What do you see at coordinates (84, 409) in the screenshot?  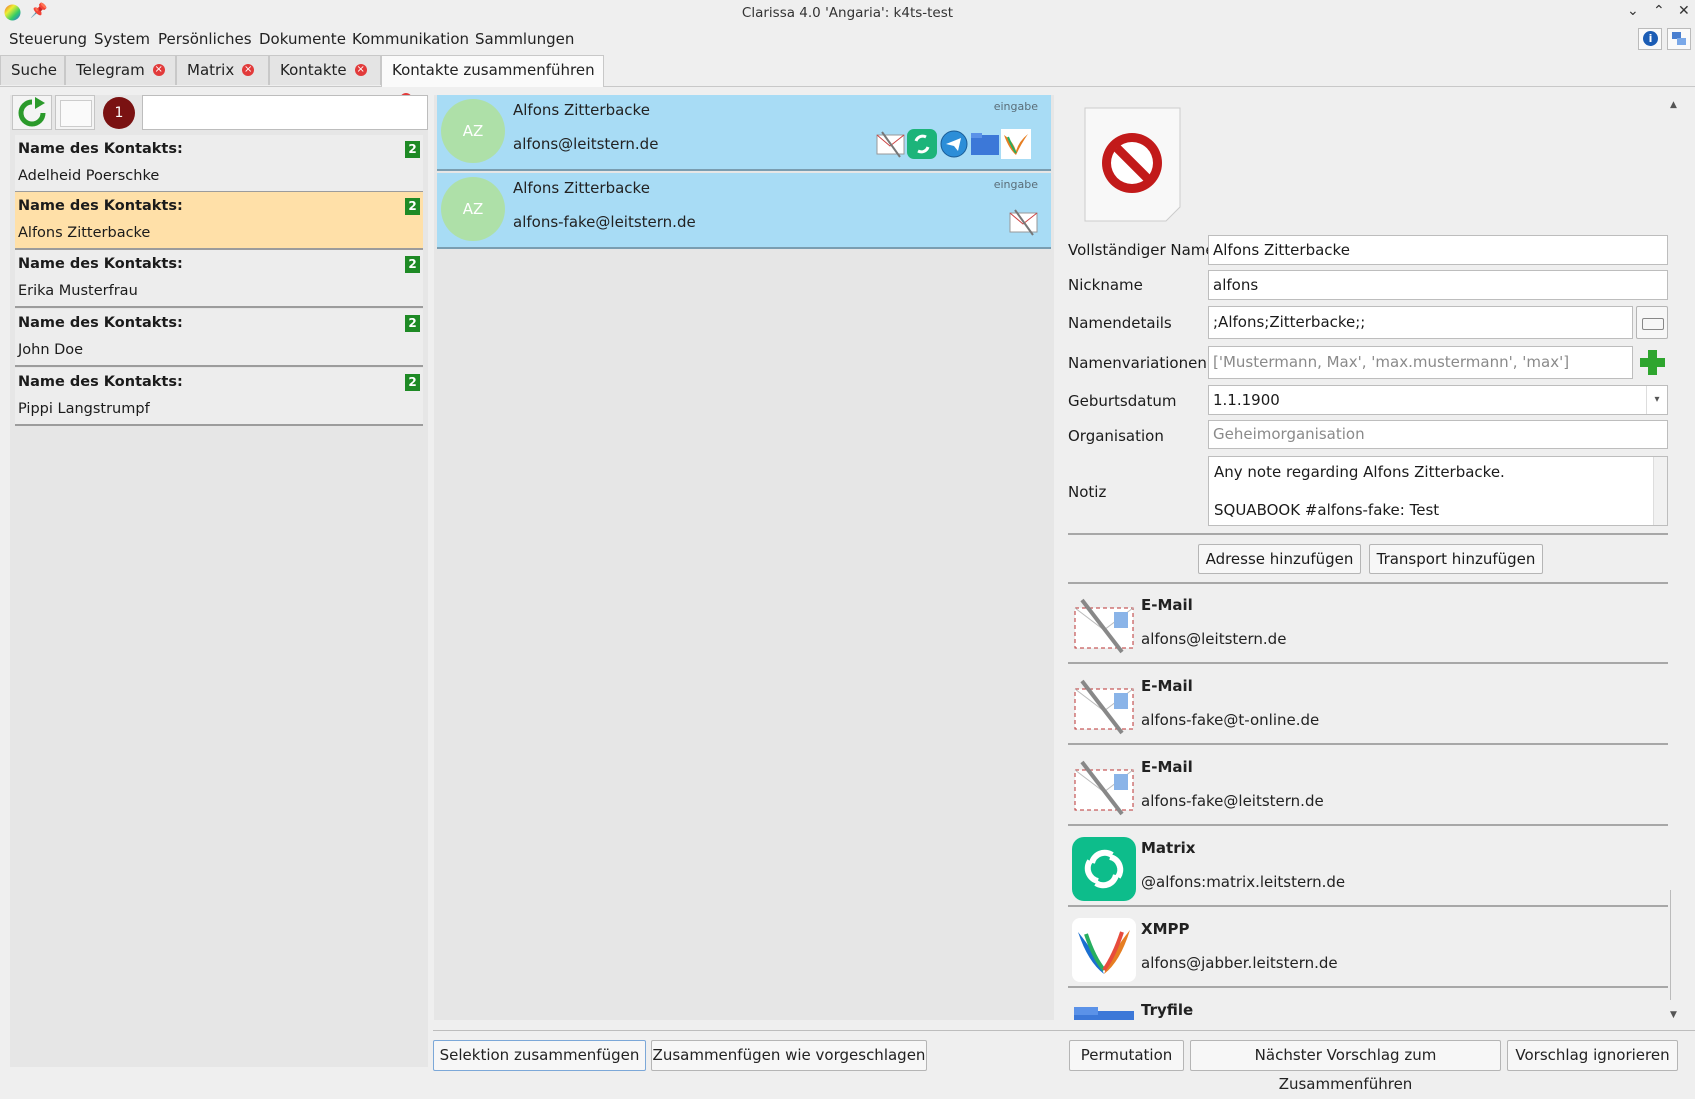 I see `contact-name: Pippi Langstrumpf` at bounding box center [84, 409].